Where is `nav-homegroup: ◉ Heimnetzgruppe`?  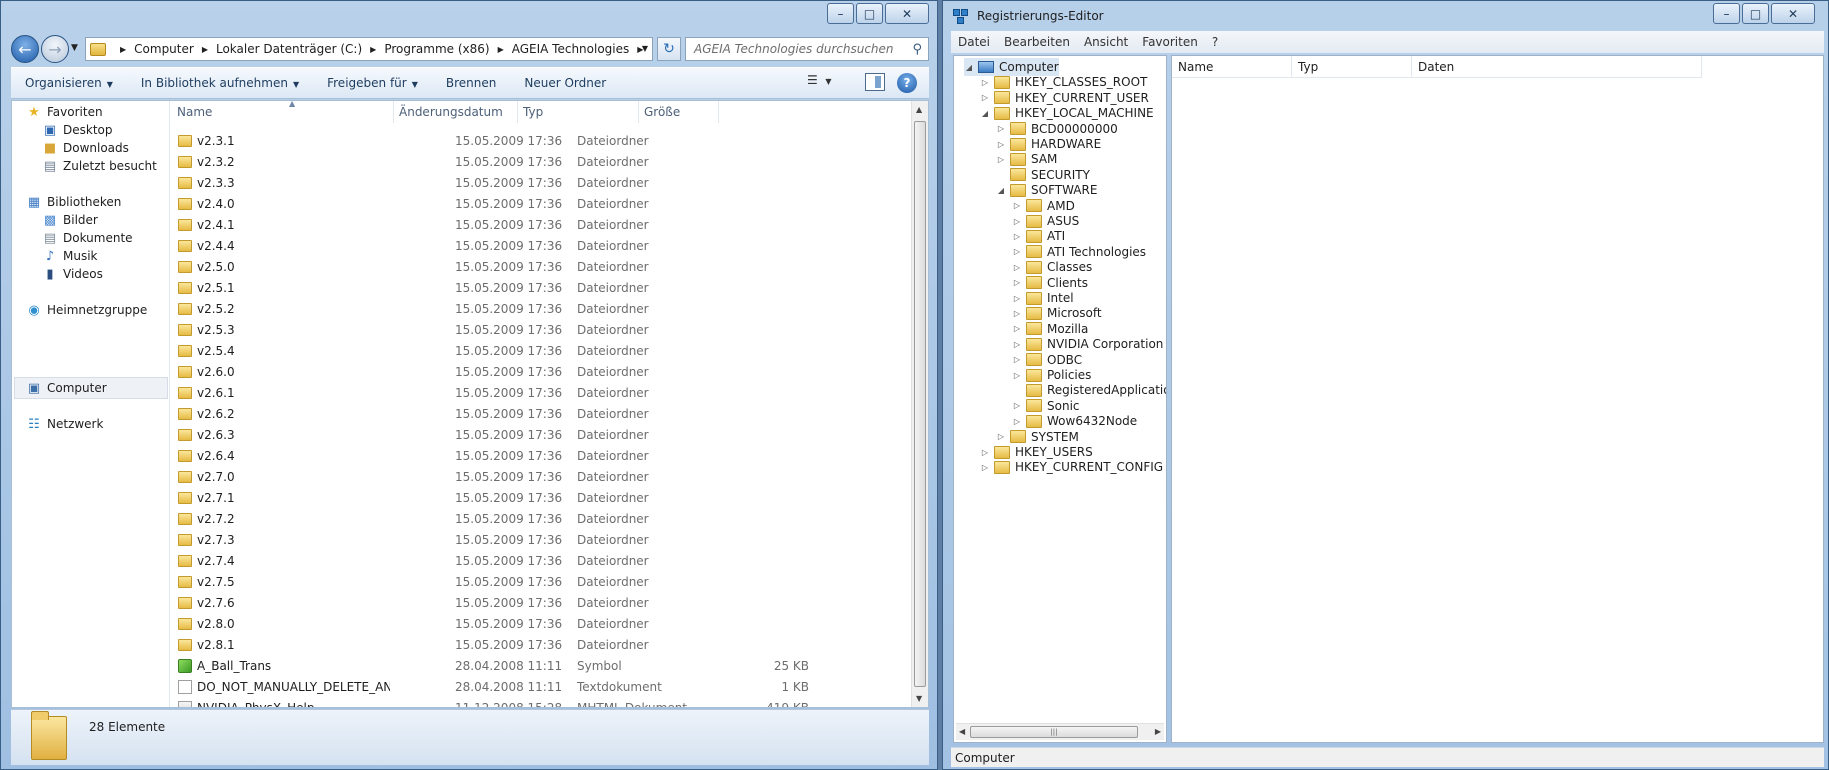
nav-homegroup: ◉ Heimnetzgruppe is located at coordinates (86, 310).